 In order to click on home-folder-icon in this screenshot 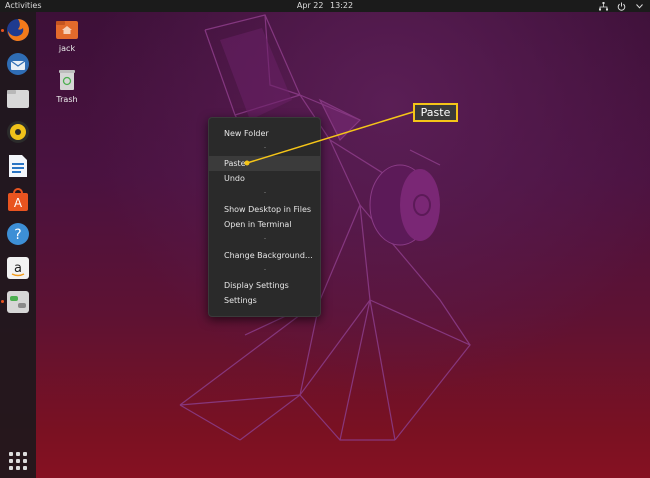, I will do `click(67, 30)`.